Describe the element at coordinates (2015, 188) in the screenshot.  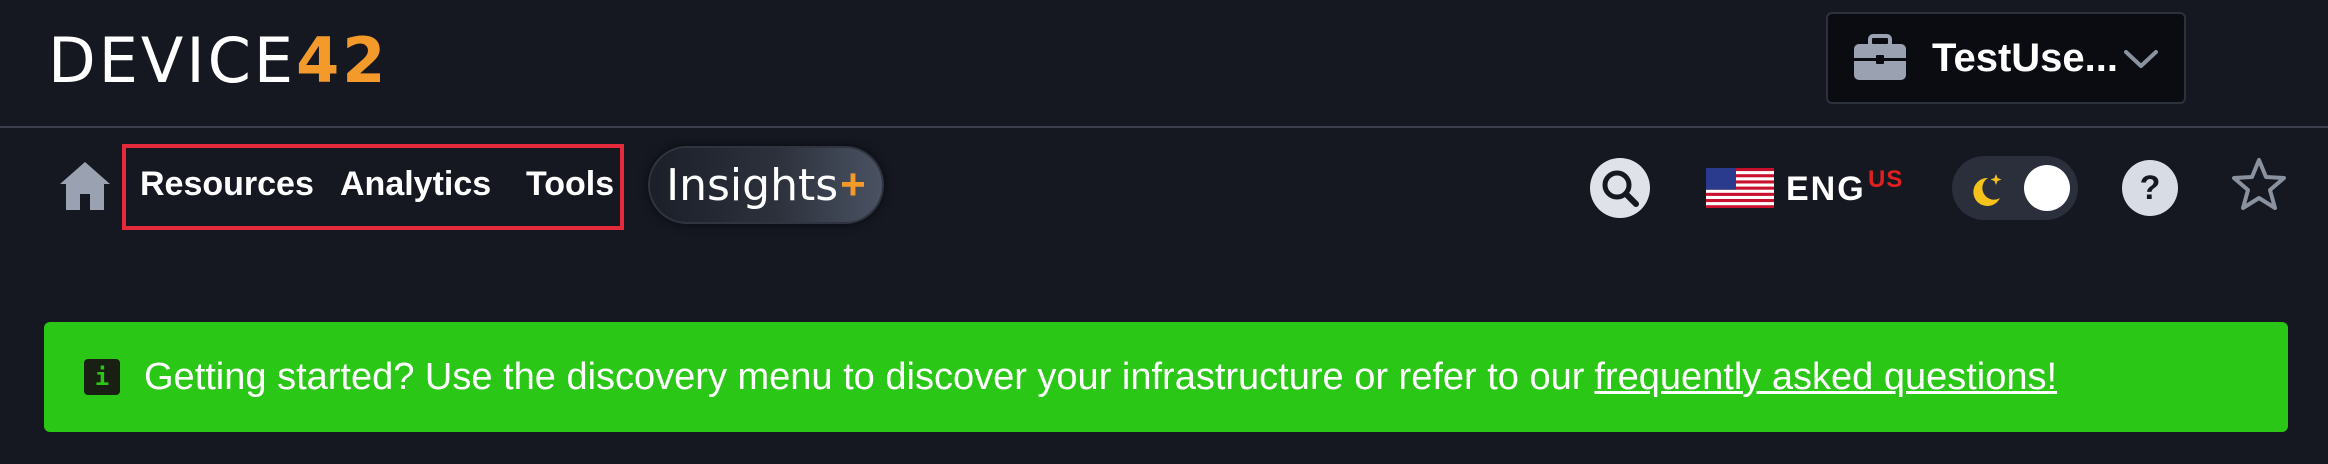
I see `dark-mode-toggle` at that location.